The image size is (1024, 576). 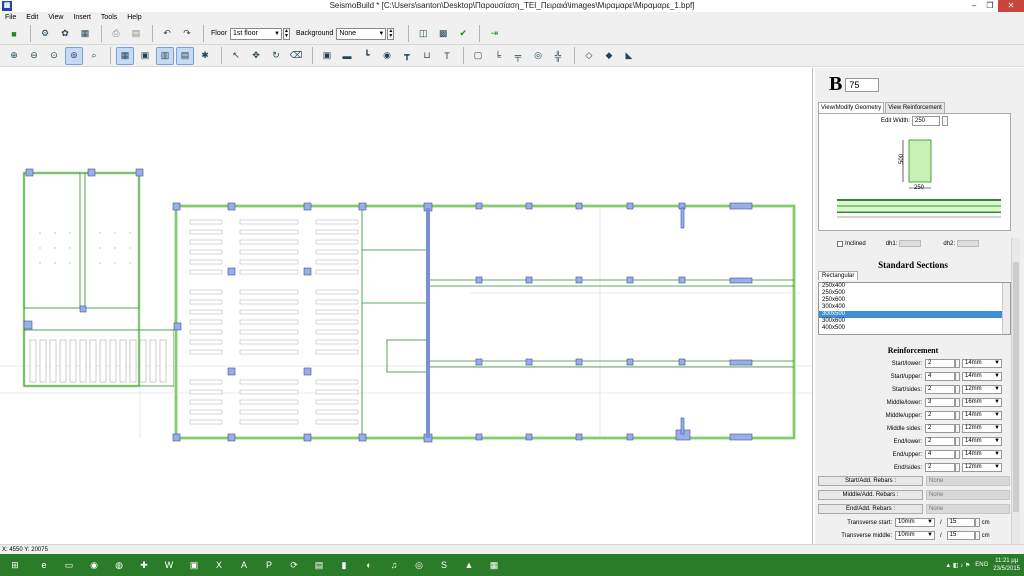 I want to click on menu-tools: Tools, so click(x=109, y=17).